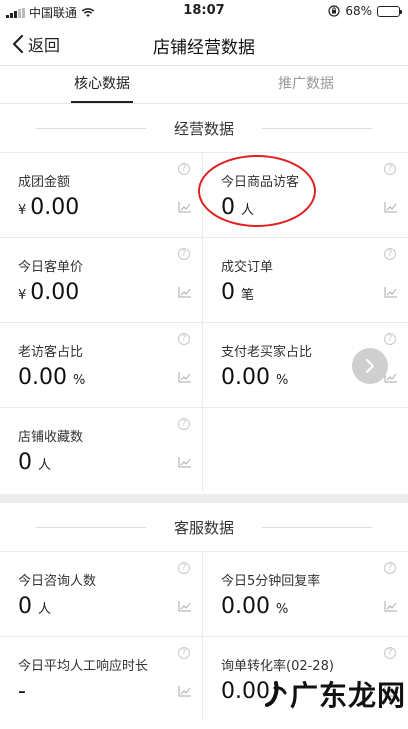 This screenshot has height=729, width=408. I want to click on metric-cell: 今日咨询人数 0 人 ?, so click(101, 593).